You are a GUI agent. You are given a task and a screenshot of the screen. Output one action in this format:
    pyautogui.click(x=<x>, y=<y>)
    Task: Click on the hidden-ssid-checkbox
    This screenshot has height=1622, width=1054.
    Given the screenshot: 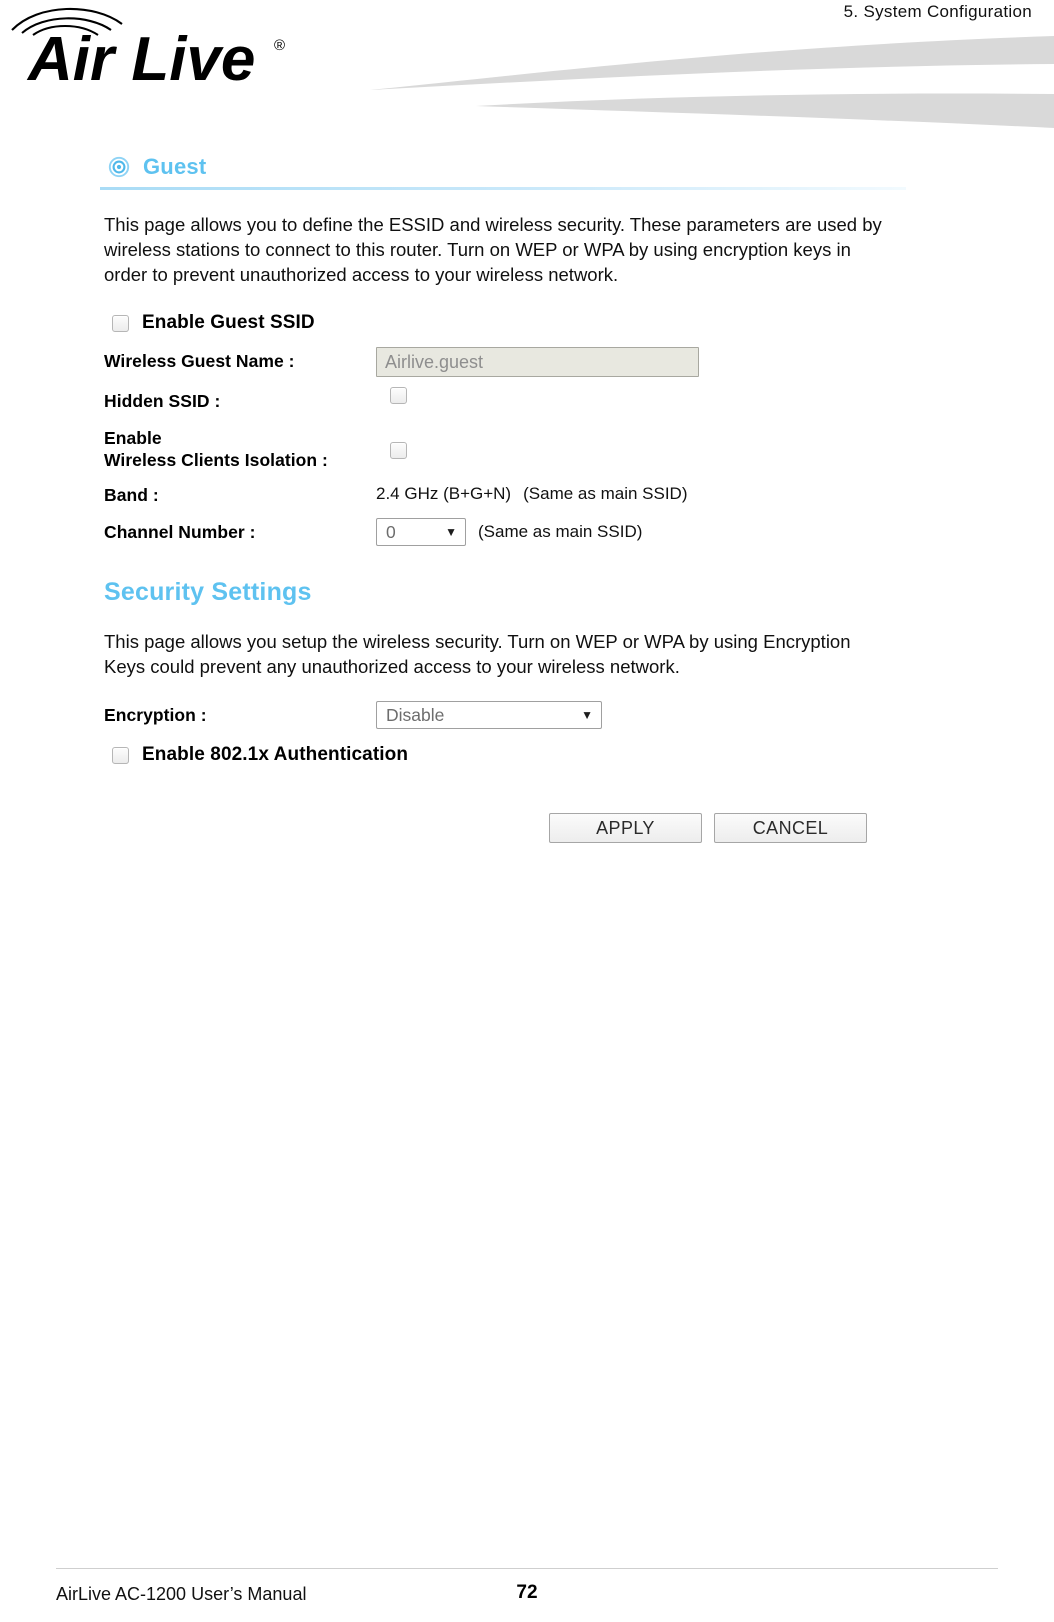 What is the action you would take?
    pyautogui.click(x=398, y=395)
    